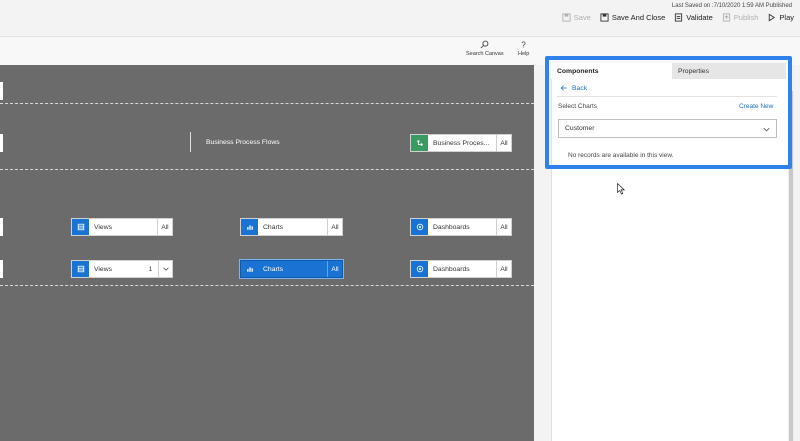 The image size is (800, 441). I want to click on search-icon, so click(484, 44).